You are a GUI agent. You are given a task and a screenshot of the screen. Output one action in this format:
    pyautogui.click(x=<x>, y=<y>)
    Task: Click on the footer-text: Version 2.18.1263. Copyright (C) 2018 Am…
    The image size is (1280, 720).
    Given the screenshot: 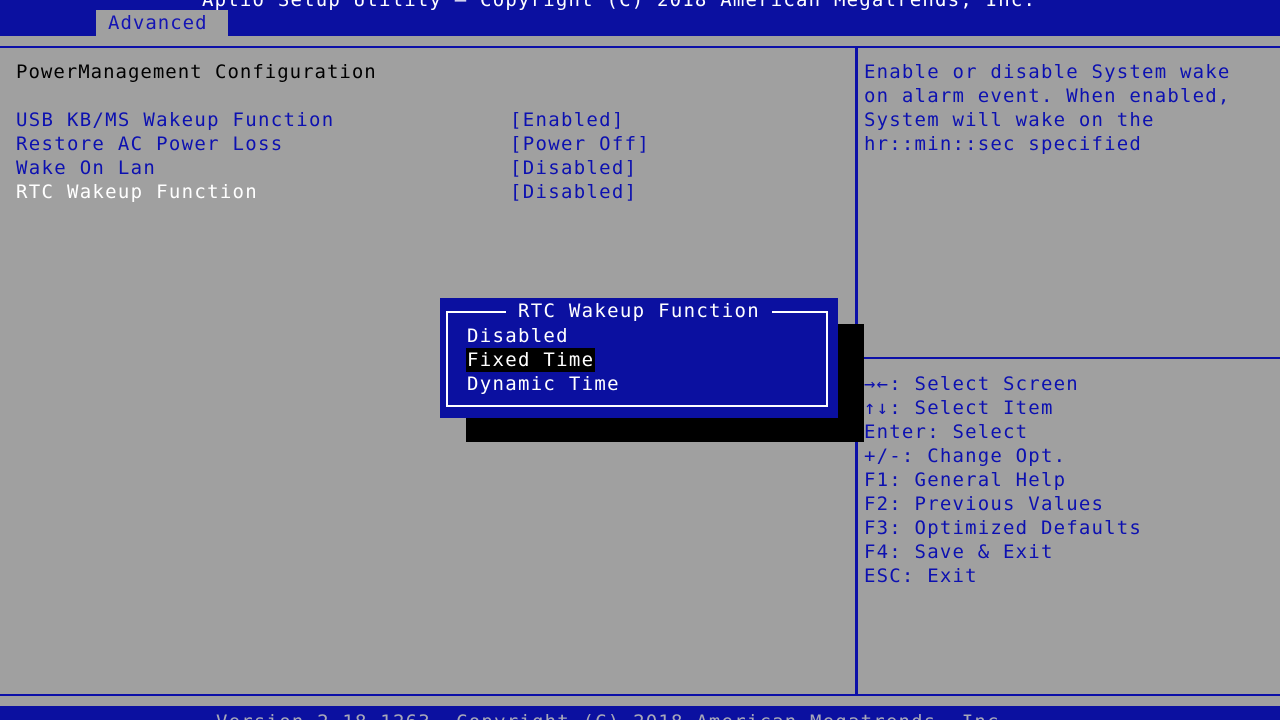 What is the action you would take?
    pyautogui.click(x=614, y=715)
    